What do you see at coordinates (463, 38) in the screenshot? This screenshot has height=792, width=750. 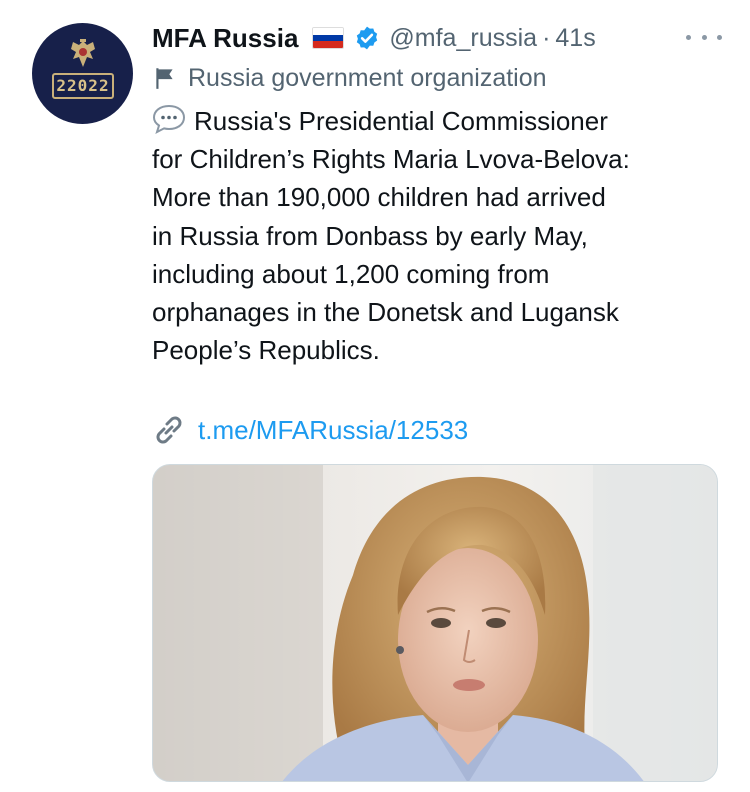 I see `account-handle: @mfa_russia` at bounding box center [463, 38].